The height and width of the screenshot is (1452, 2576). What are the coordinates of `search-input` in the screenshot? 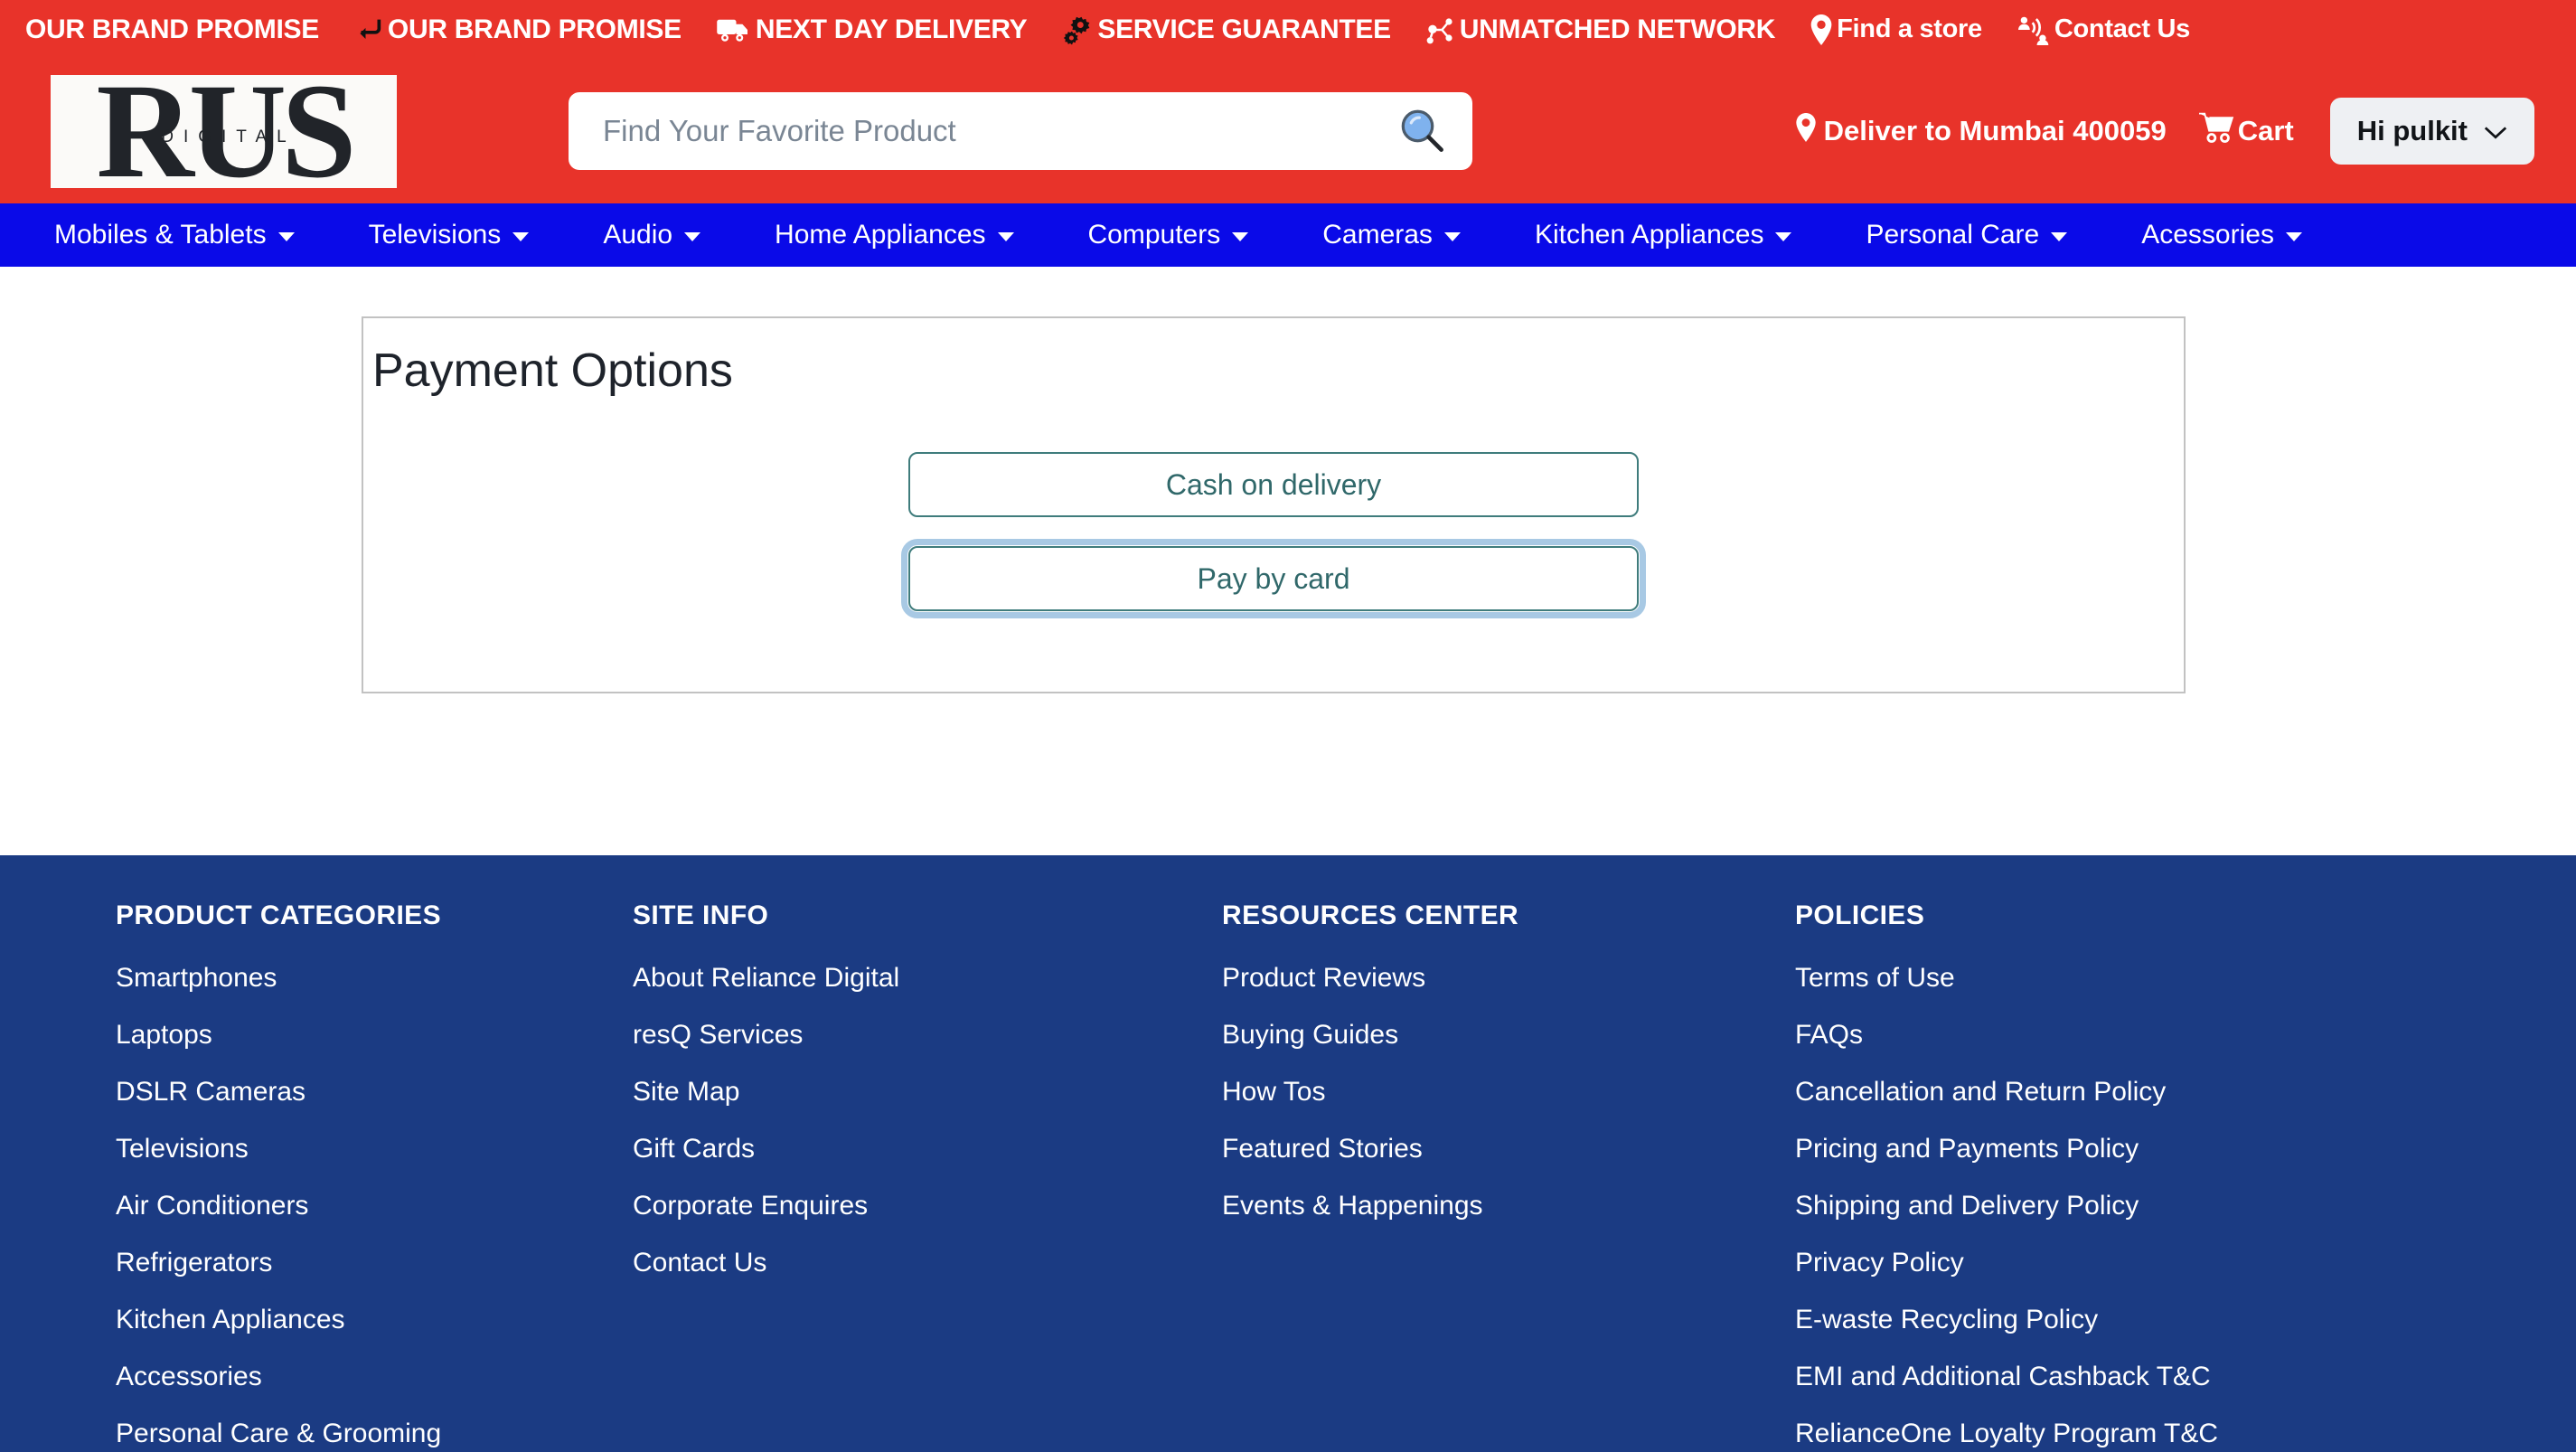 It's located at (999, 131).